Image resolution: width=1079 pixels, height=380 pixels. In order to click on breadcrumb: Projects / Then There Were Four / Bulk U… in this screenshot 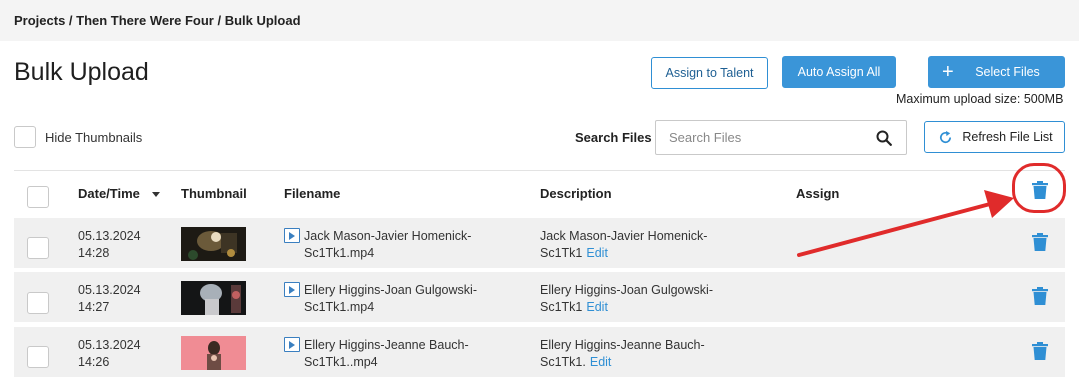, I will do `click(157, 20)`.